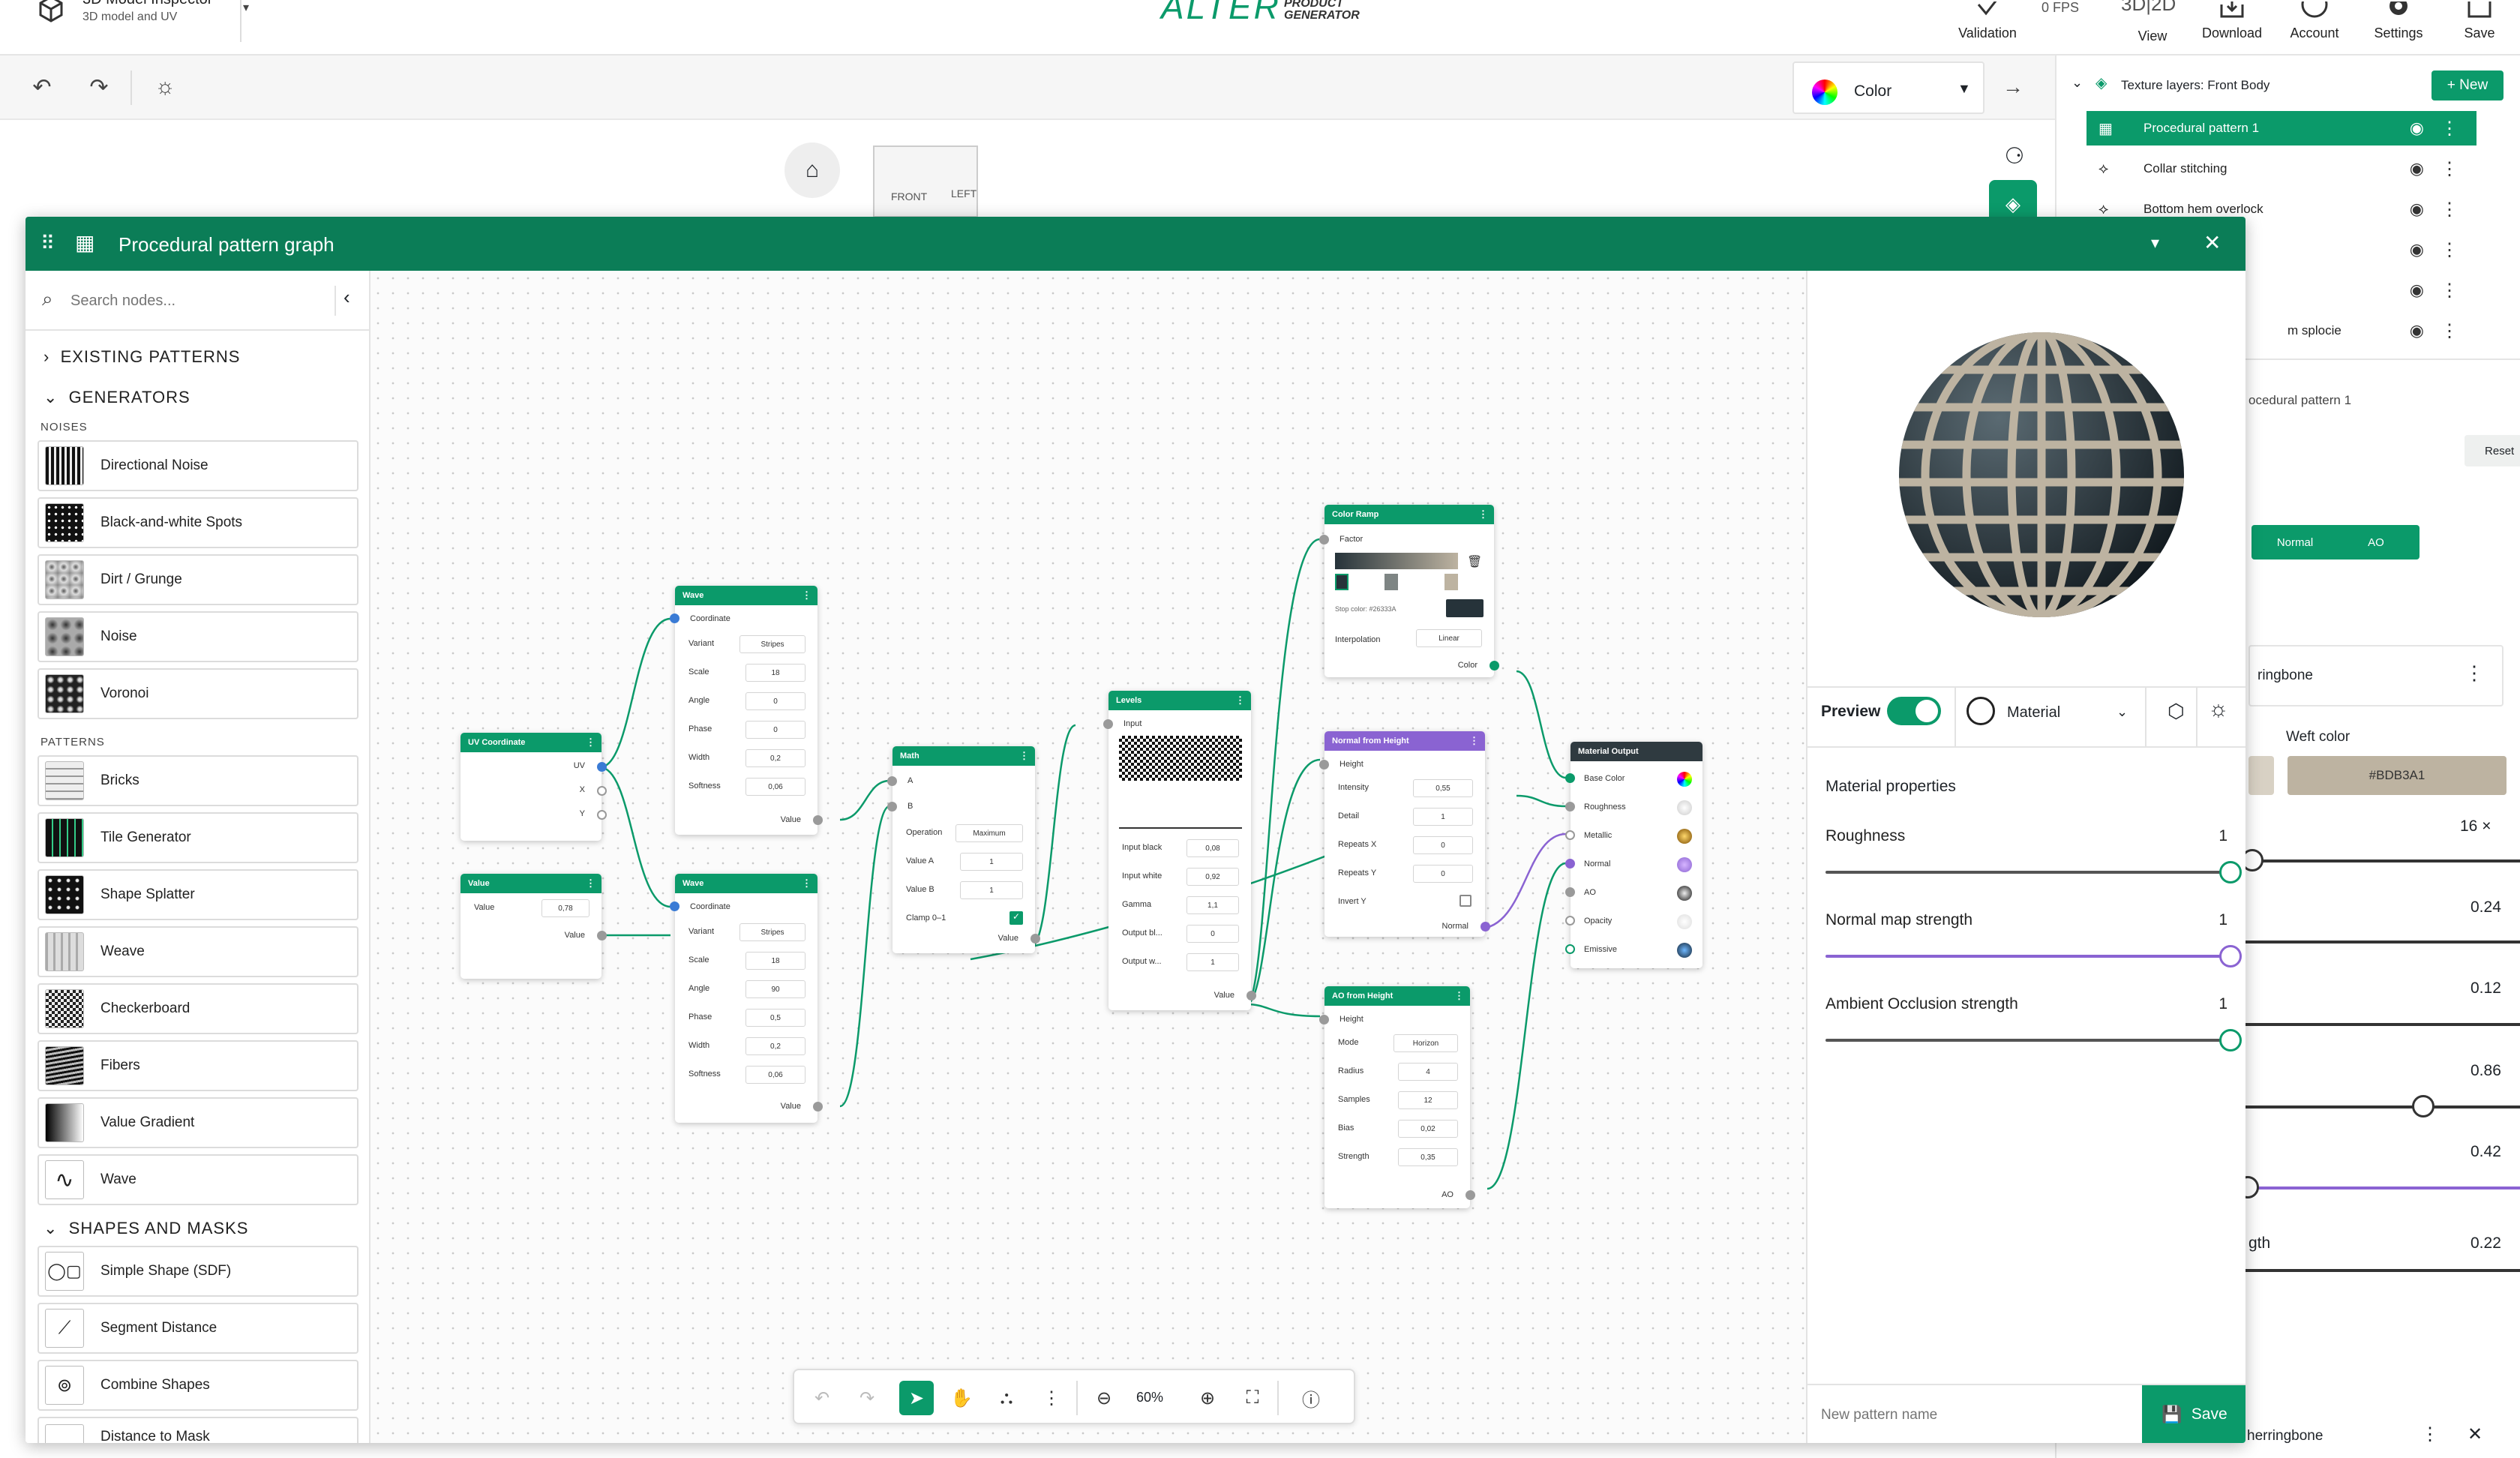 The height and width of the screenshot is (1458, 2520). Describe the element at coordinates (1570, 863) in the screenshot. I see `normal-socket` at that location.